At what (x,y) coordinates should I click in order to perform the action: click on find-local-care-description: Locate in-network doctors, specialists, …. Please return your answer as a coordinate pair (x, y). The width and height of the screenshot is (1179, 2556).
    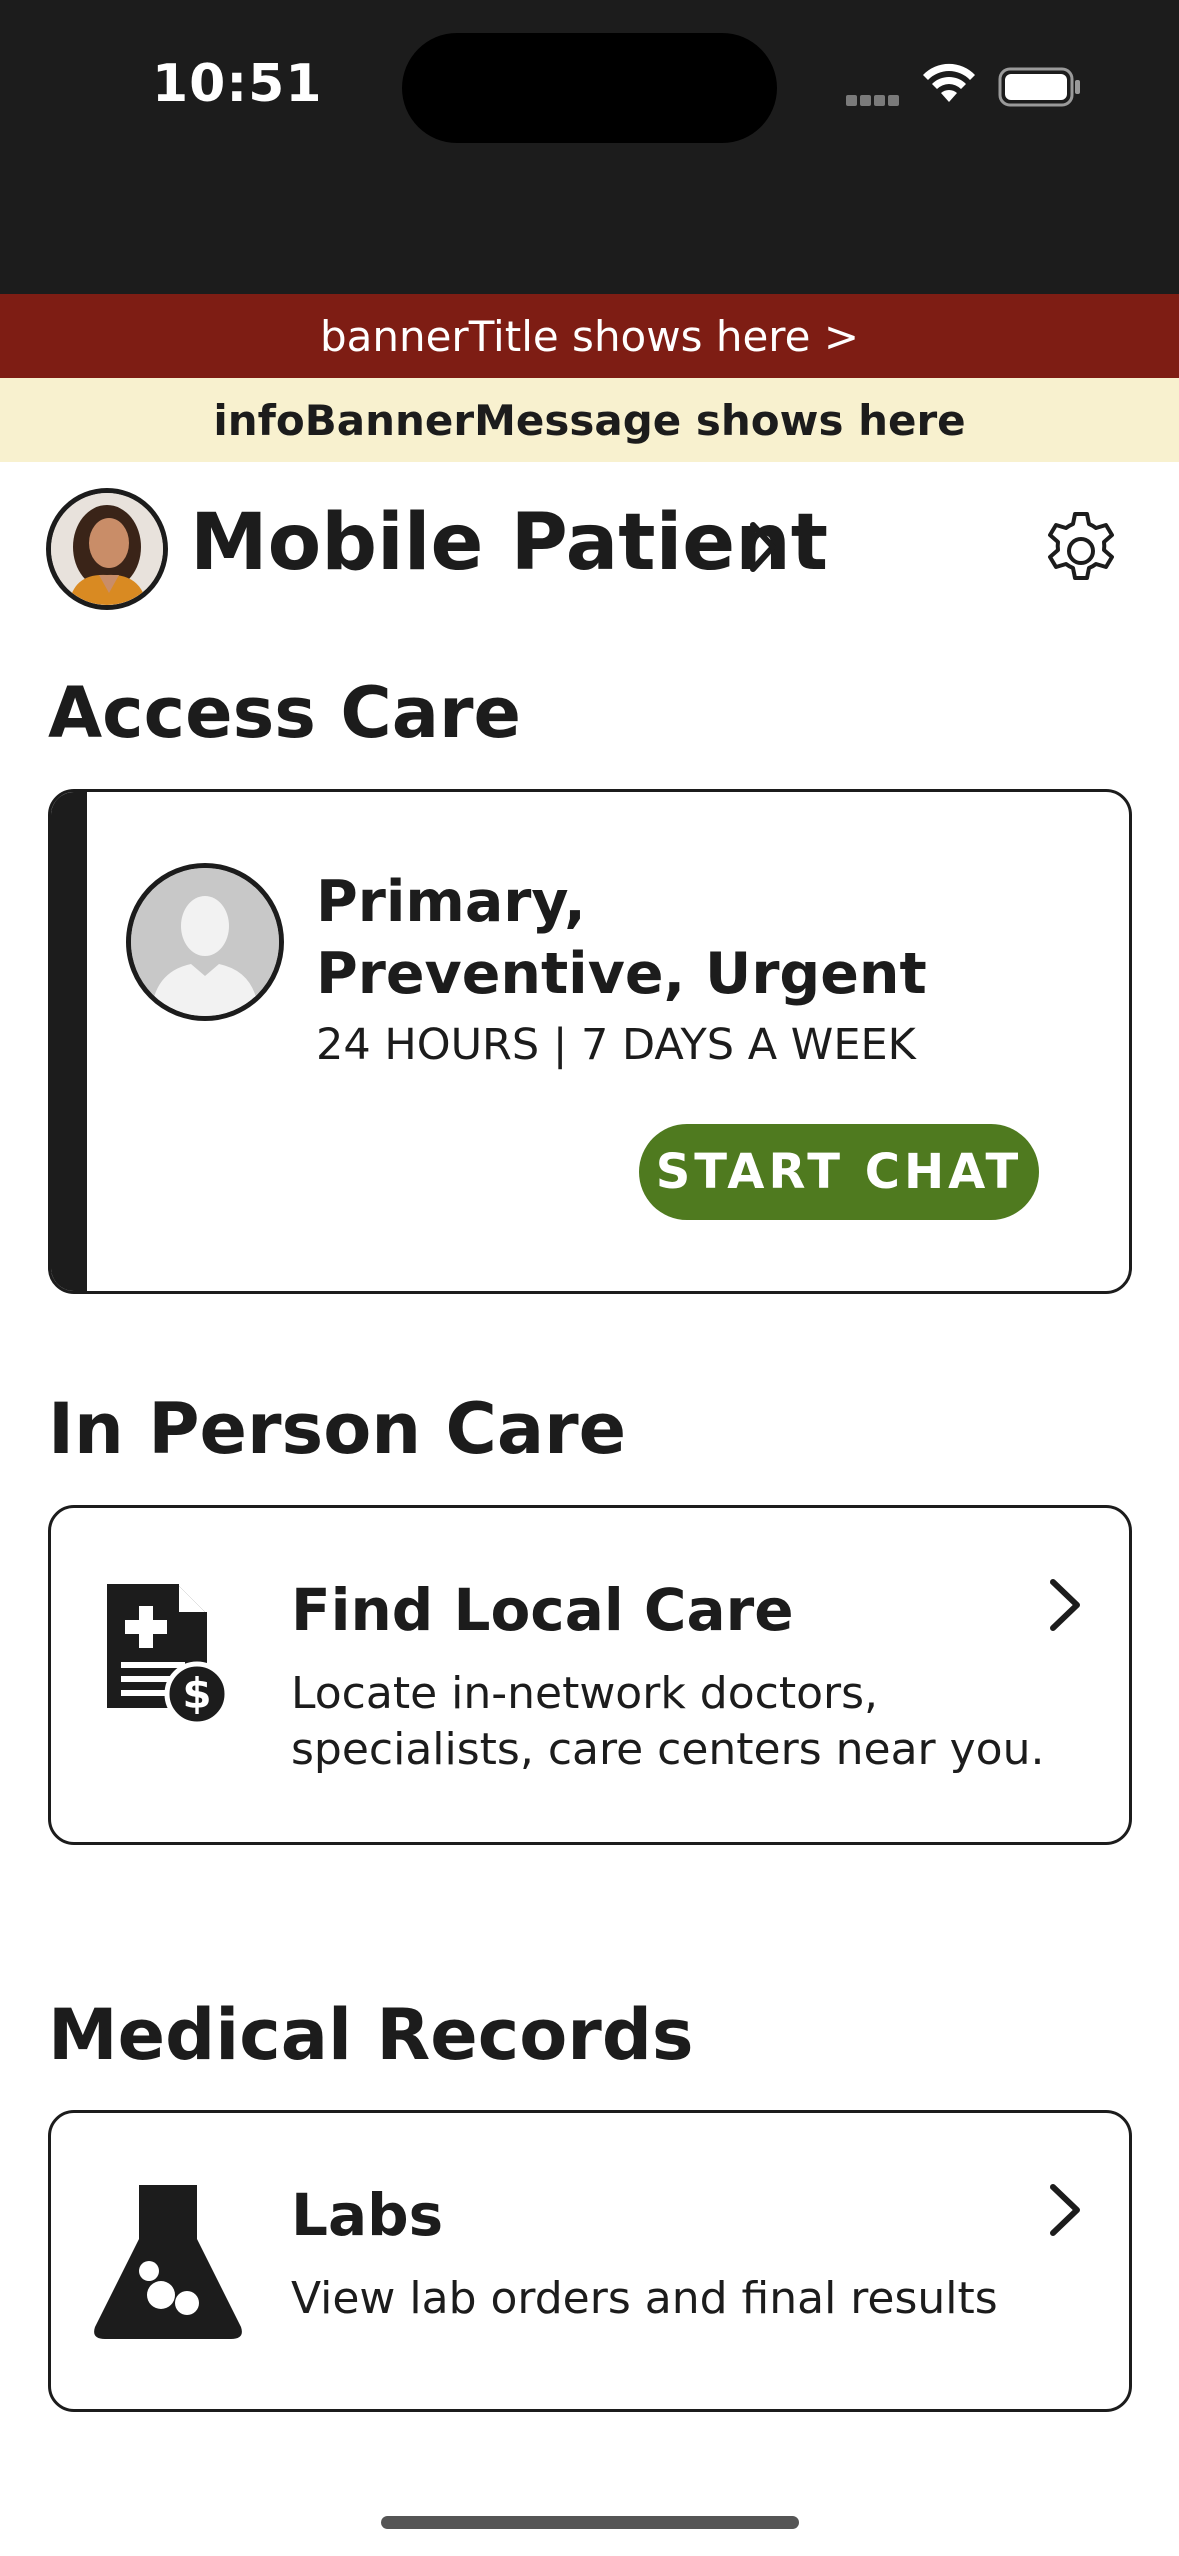
    Looking at the image, I should click on (668, 1721).